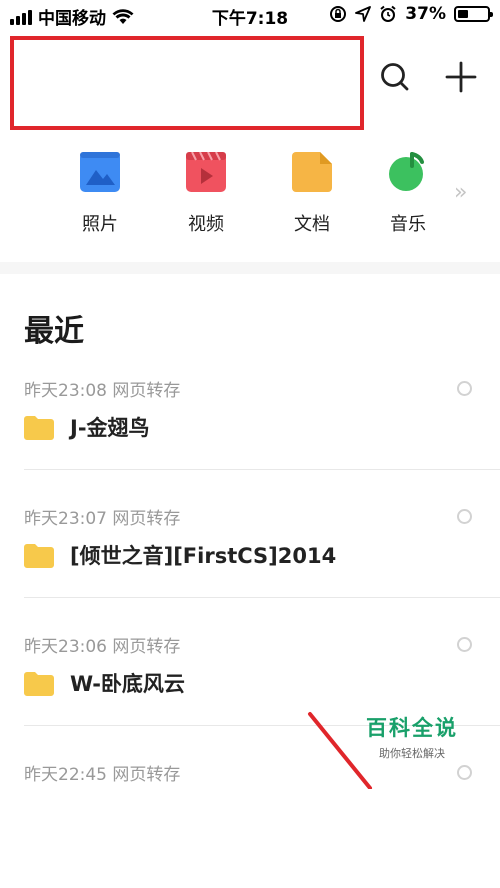 This screenshot has height=888, width=500. What do you see at coordinates (206, 224) in the screenshot?
I see `quick-item-label: 视频` at bounding box center [206, 224].